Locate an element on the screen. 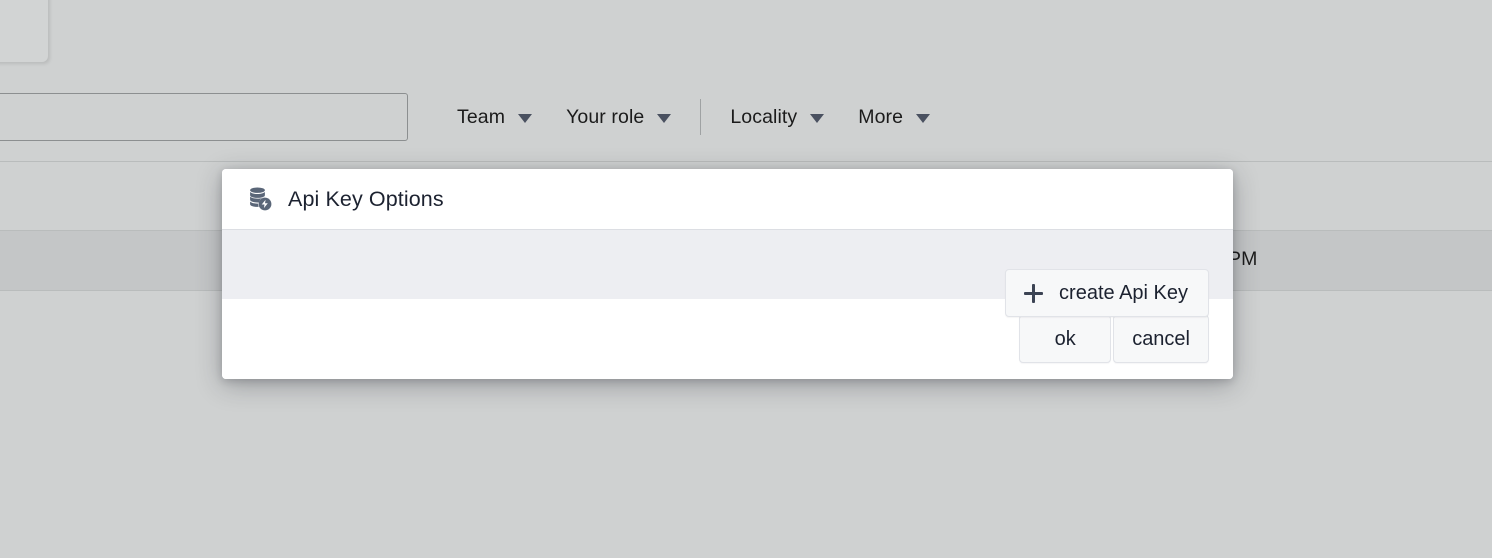  ok-button: ok is located at coordinates (1065, 339).